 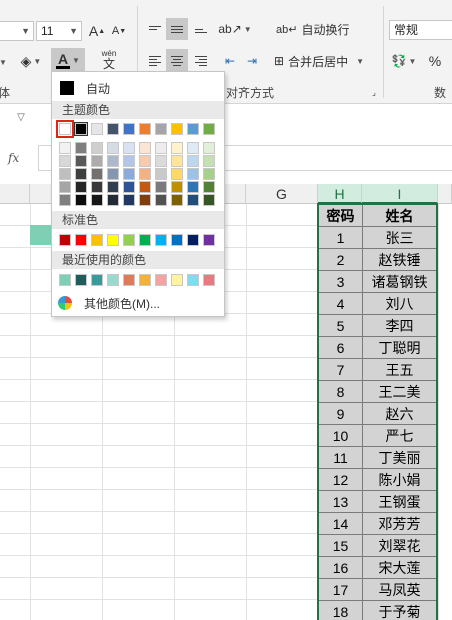 I want to click on name-cell: 于予菊, so click(x=399, y=610).